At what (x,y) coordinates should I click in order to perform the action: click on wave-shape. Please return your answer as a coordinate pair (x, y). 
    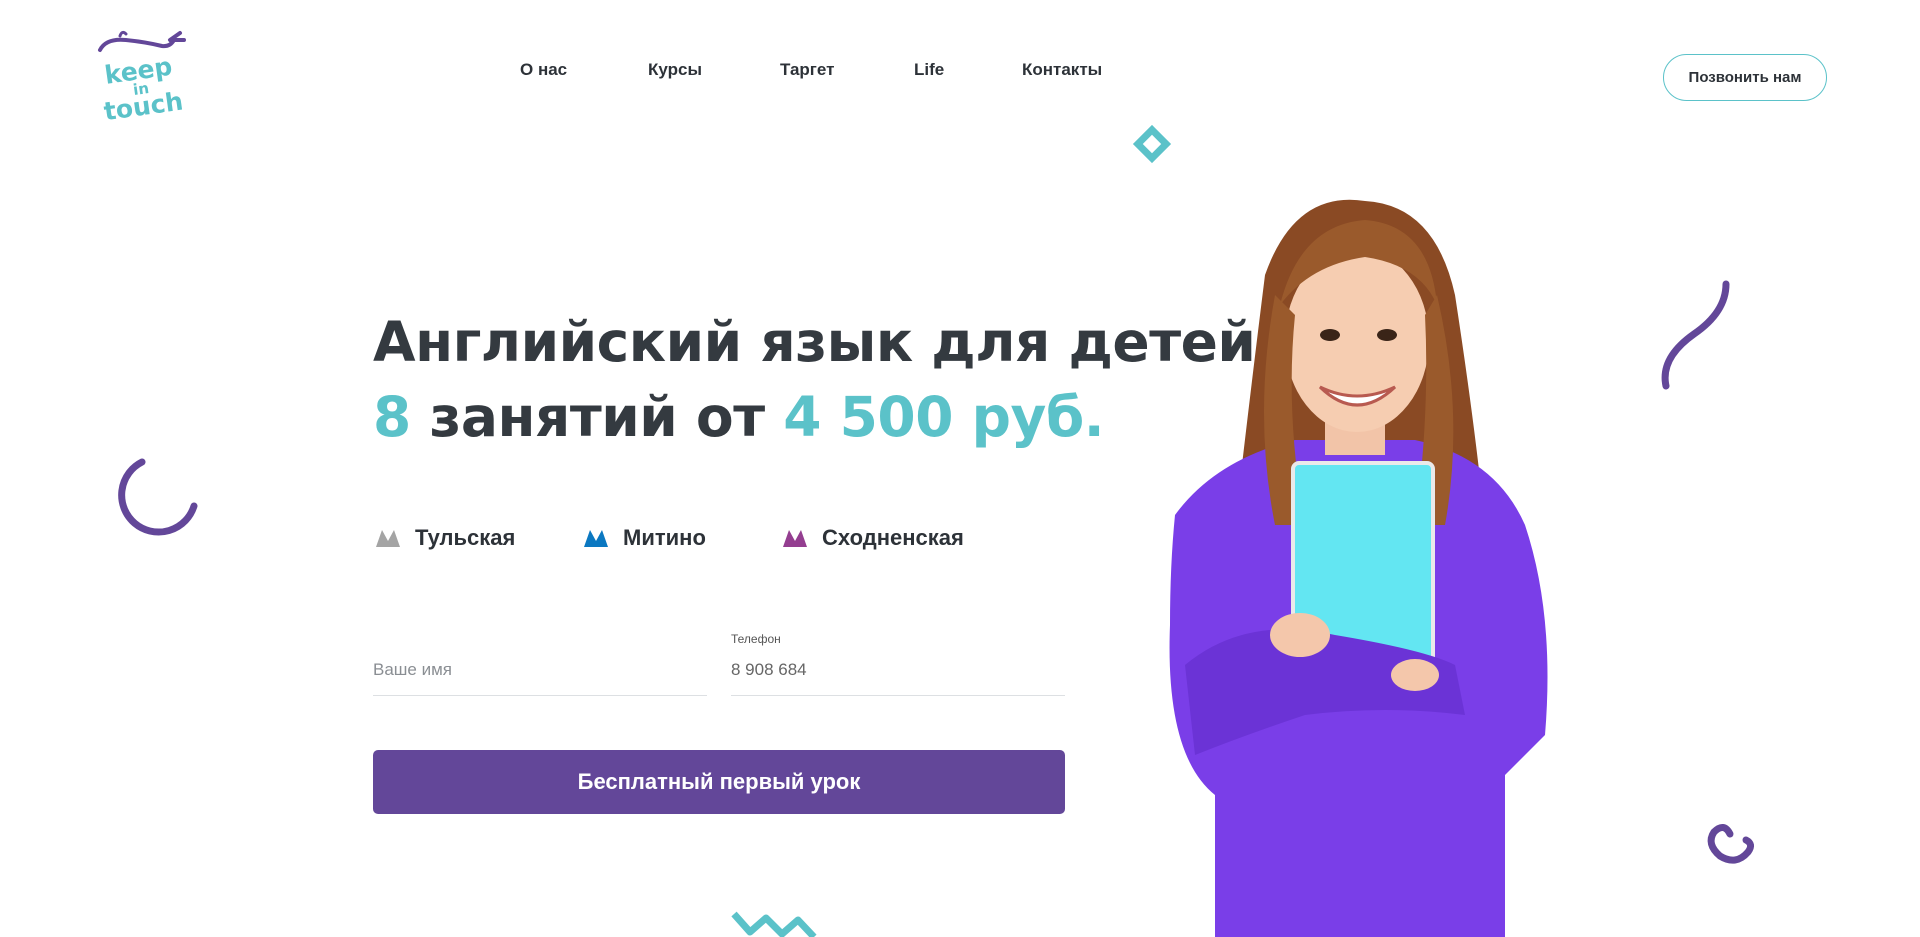
    Looking at the image, I should click on (1695, 335).